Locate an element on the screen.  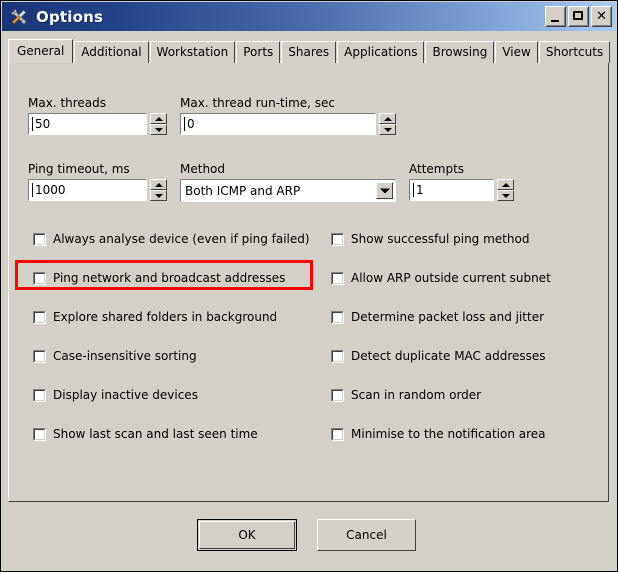
attempts-spin-up is located at coordinates (505, 184).